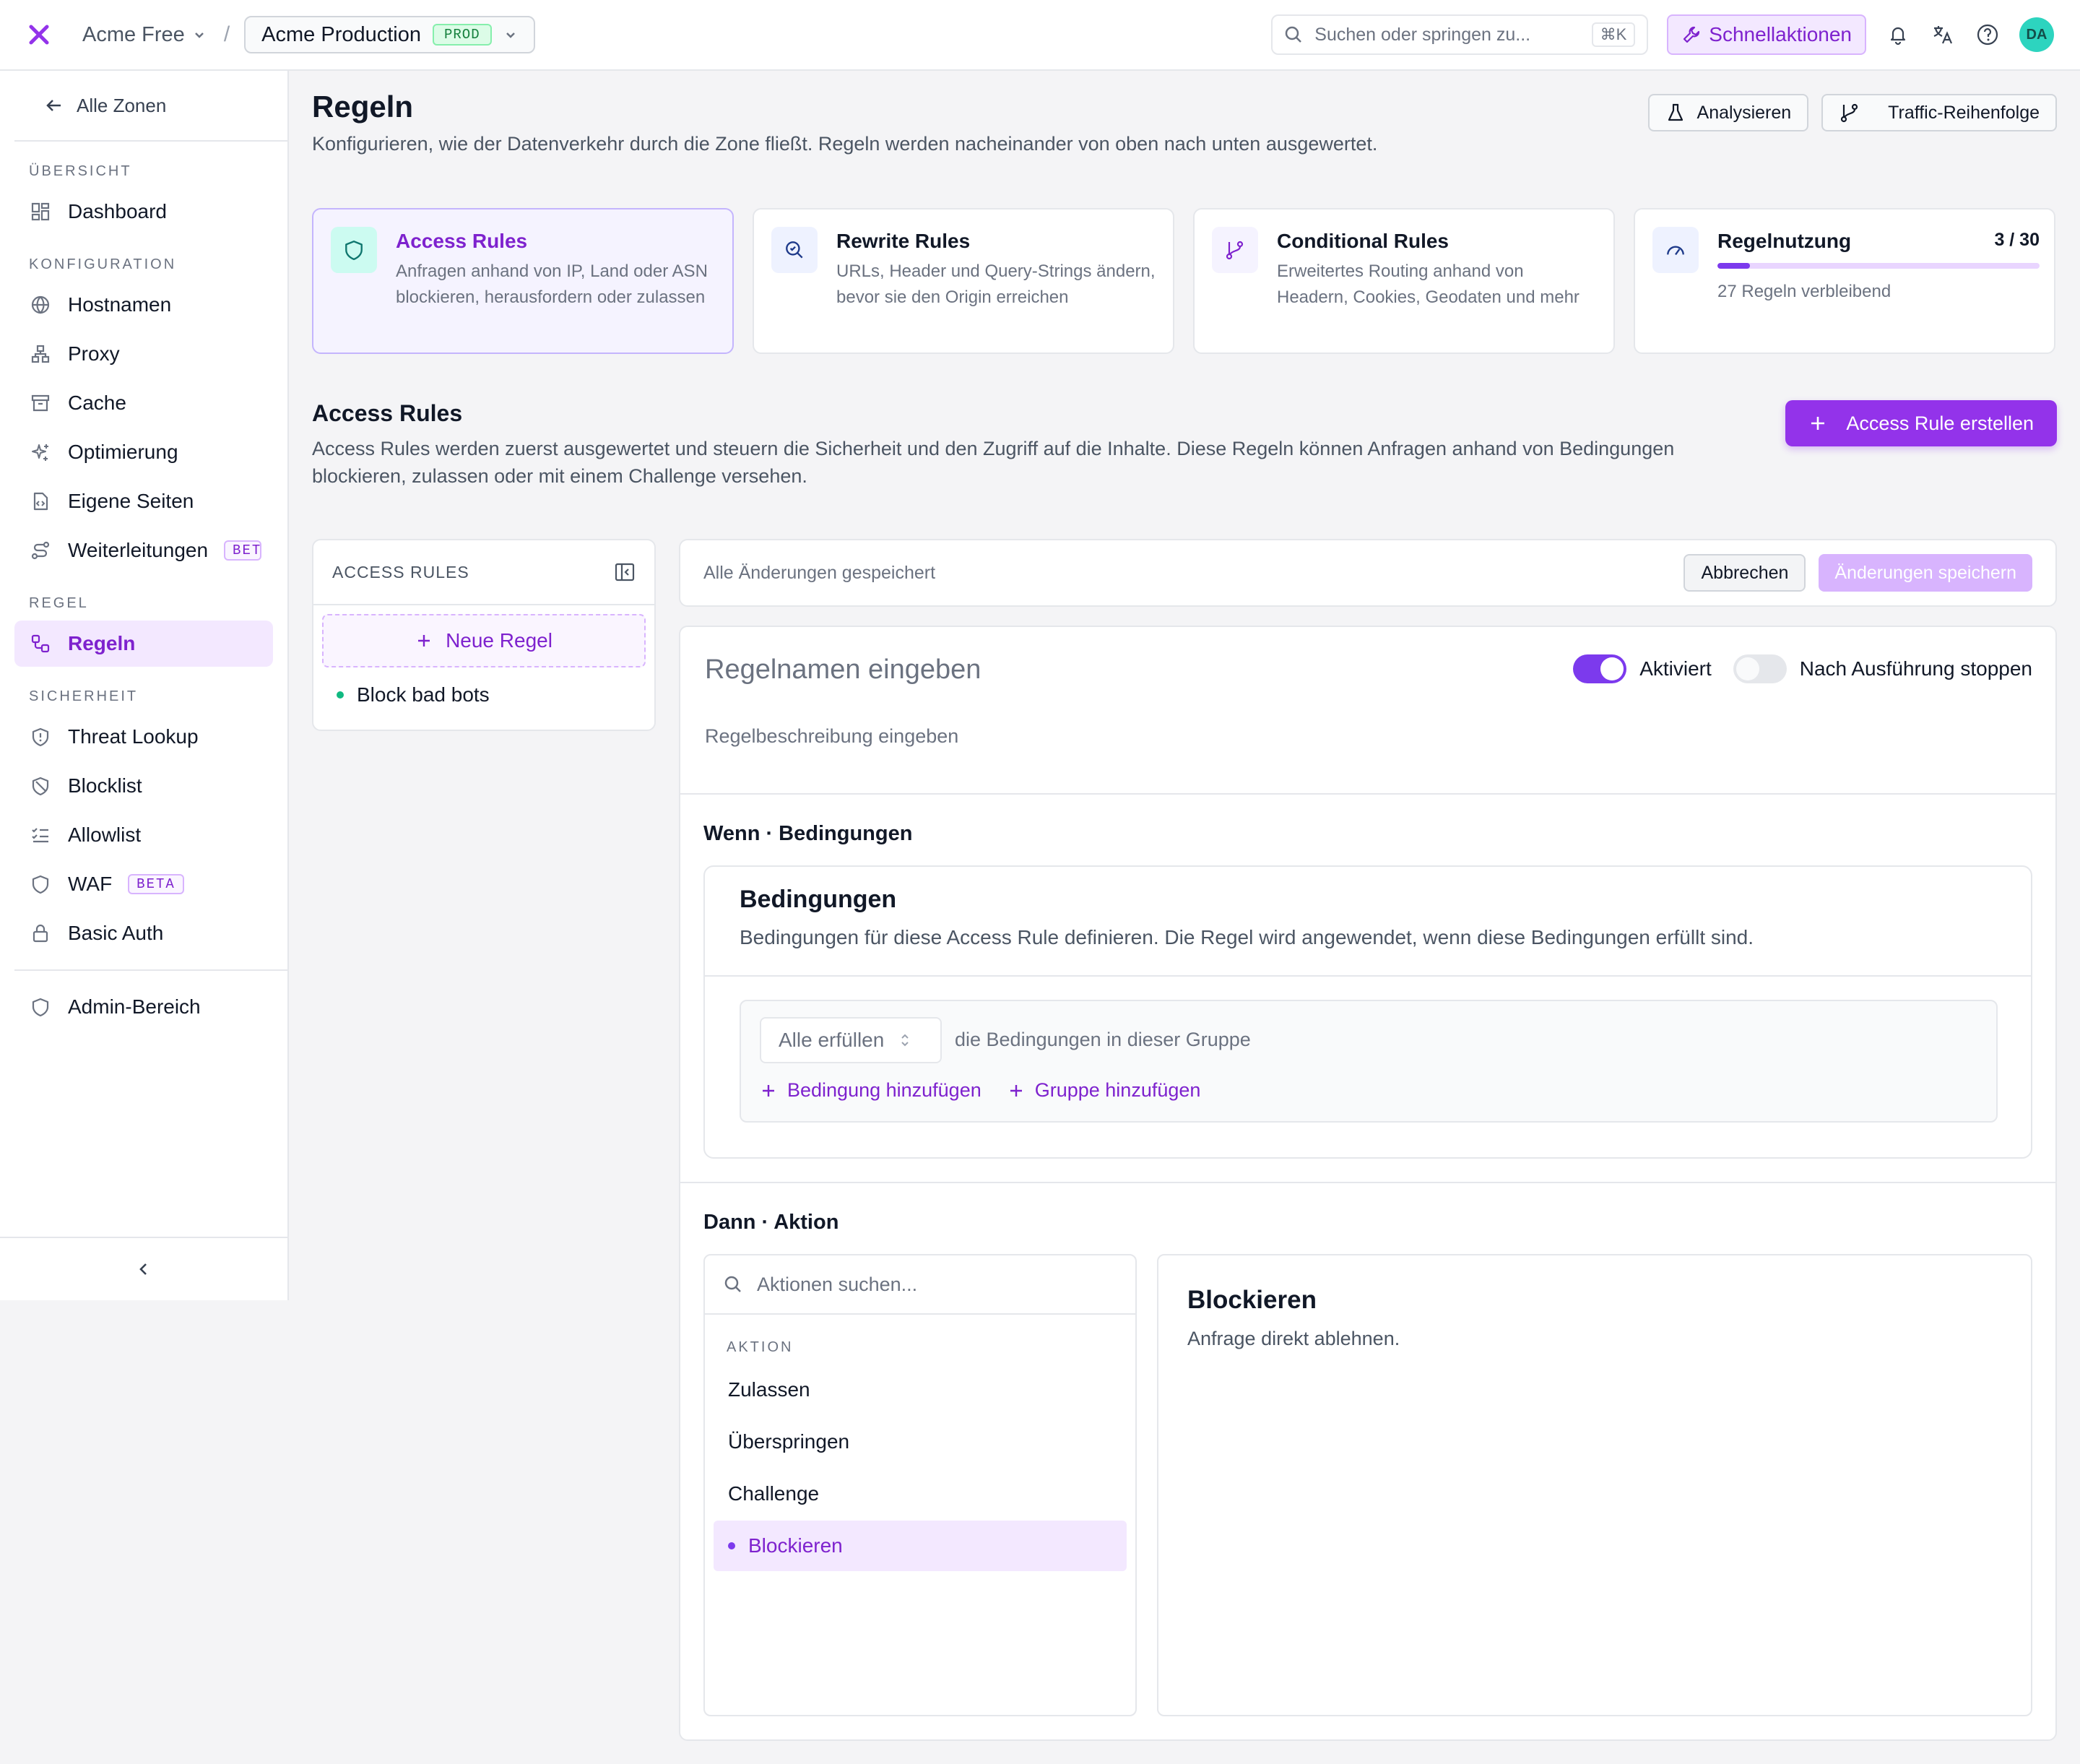 This screenshot has height=1764, width=2080. Describe the element at coordinates (884, 1090) in the screenshot. I see `add-condition-label: Bedingung hinzufügen` at that location.